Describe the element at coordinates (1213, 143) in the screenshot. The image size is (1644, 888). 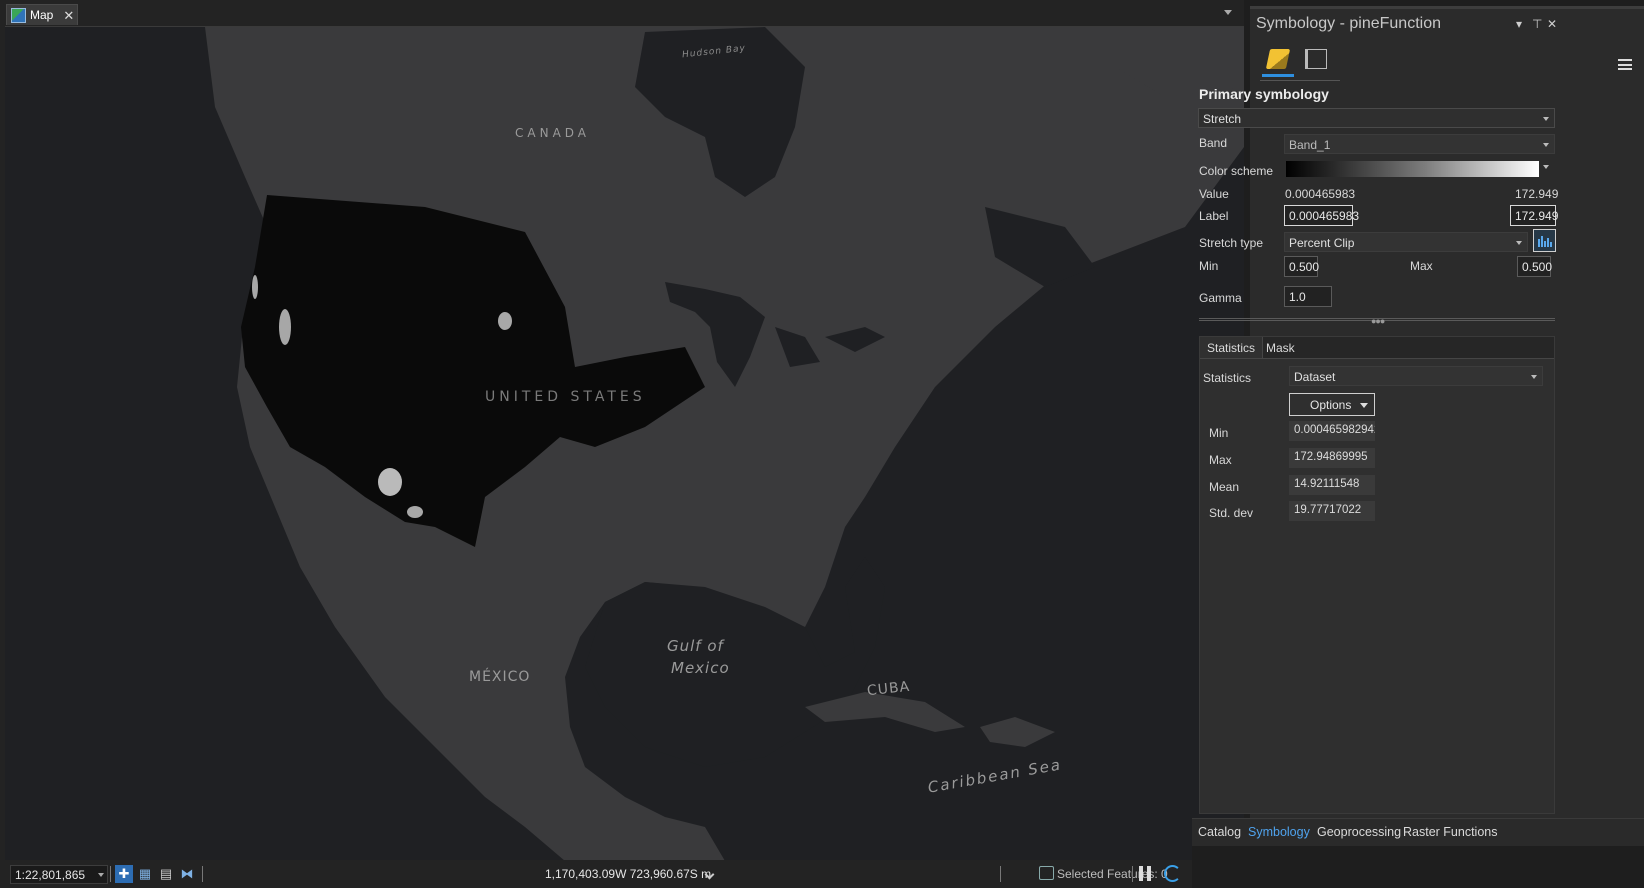
I see `band-label: Band` at that location.